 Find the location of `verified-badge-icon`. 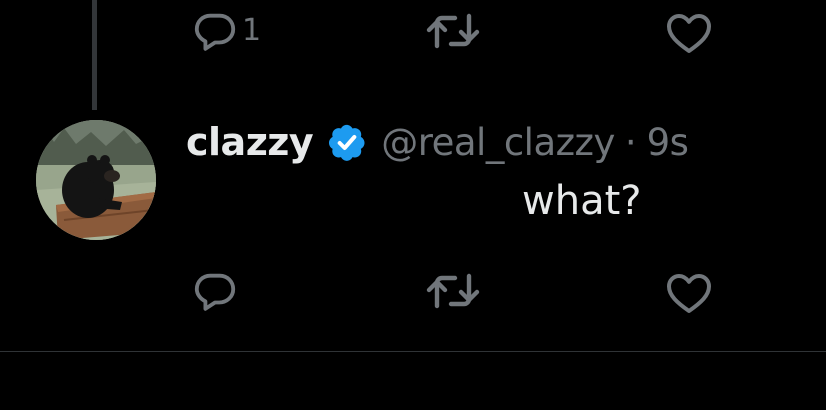

verified-badge-icon is located at coordinates (347, 142).